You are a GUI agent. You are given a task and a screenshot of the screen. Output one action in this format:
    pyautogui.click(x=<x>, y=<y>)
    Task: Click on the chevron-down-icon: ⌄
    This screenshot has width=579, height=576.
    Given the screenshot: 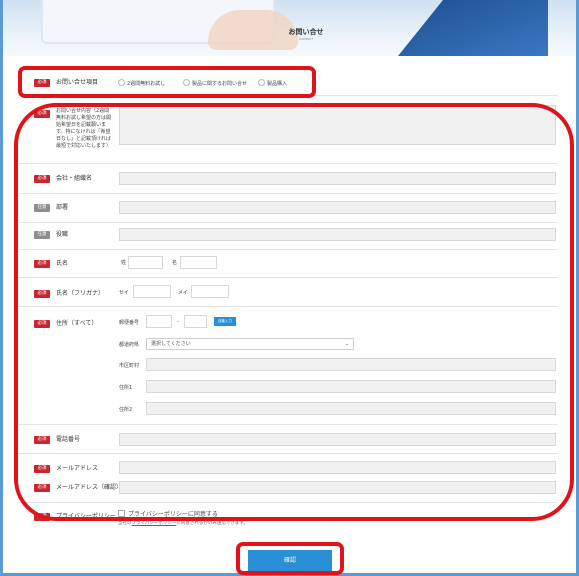 What is the action you would take?
    pyautogui.click(x=346, y=344)
    